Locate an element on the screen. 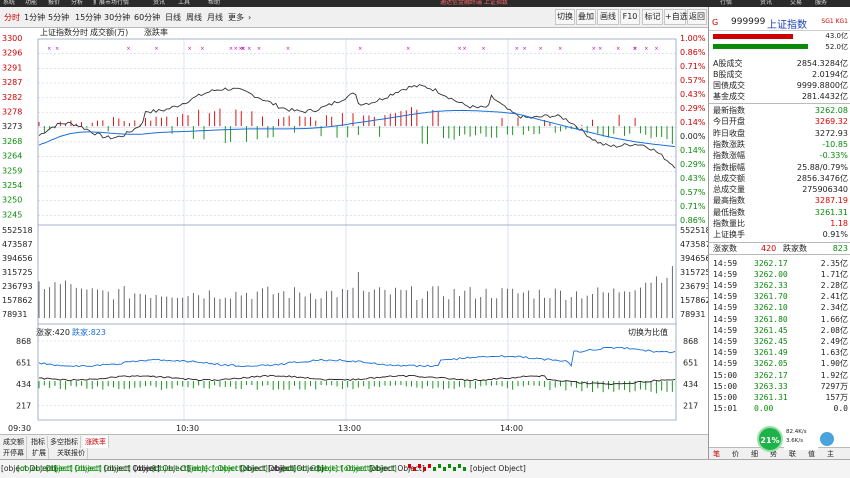  quote-row: 指数振幅 25.88/0.79% is located at coordinates (779, 168).